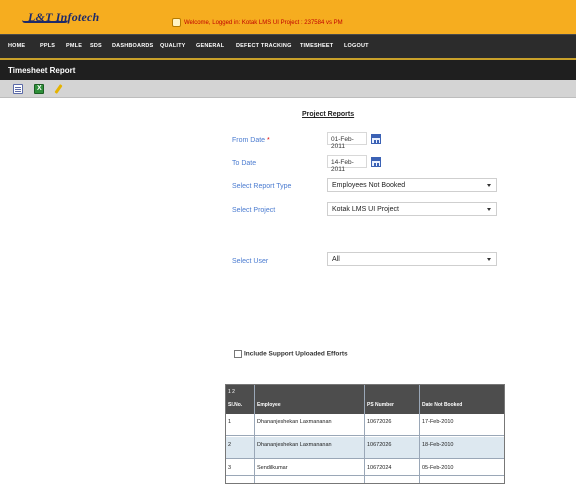 This screenshot has height=484, width=576. I want to click on user-value: All, so click(336, 259).